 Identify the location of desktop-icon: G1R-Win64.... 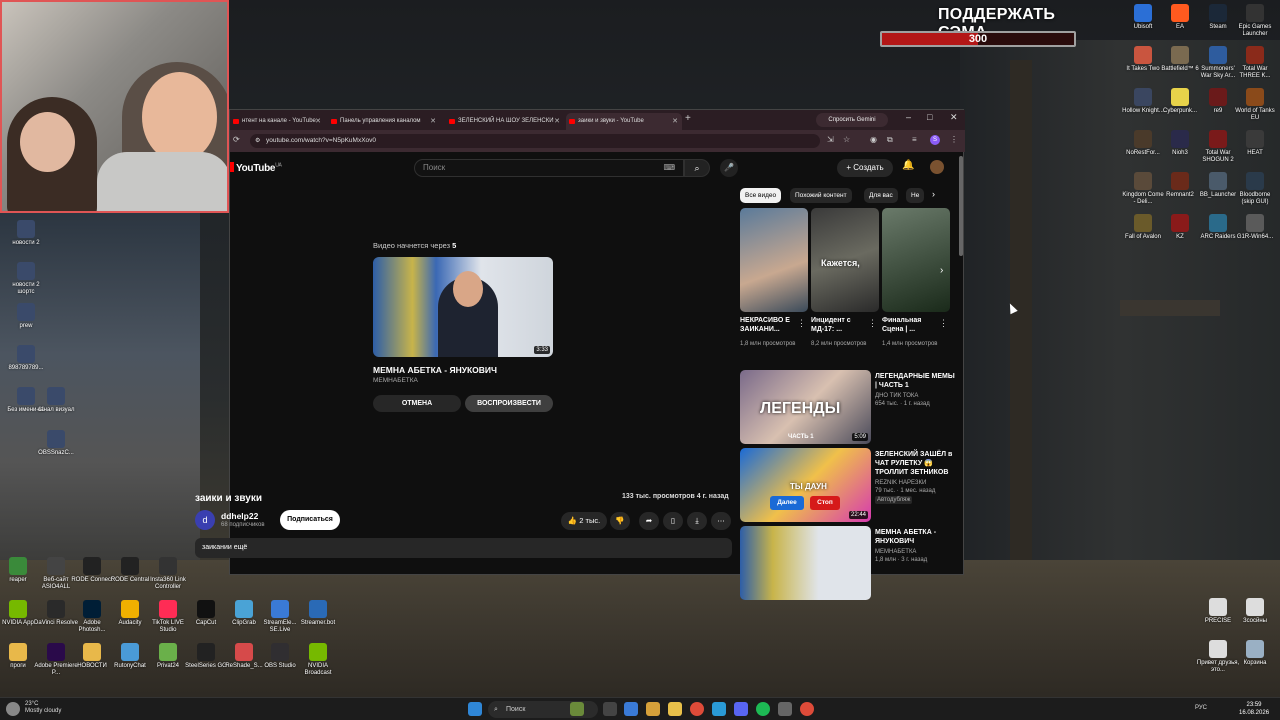
(1255, 227).